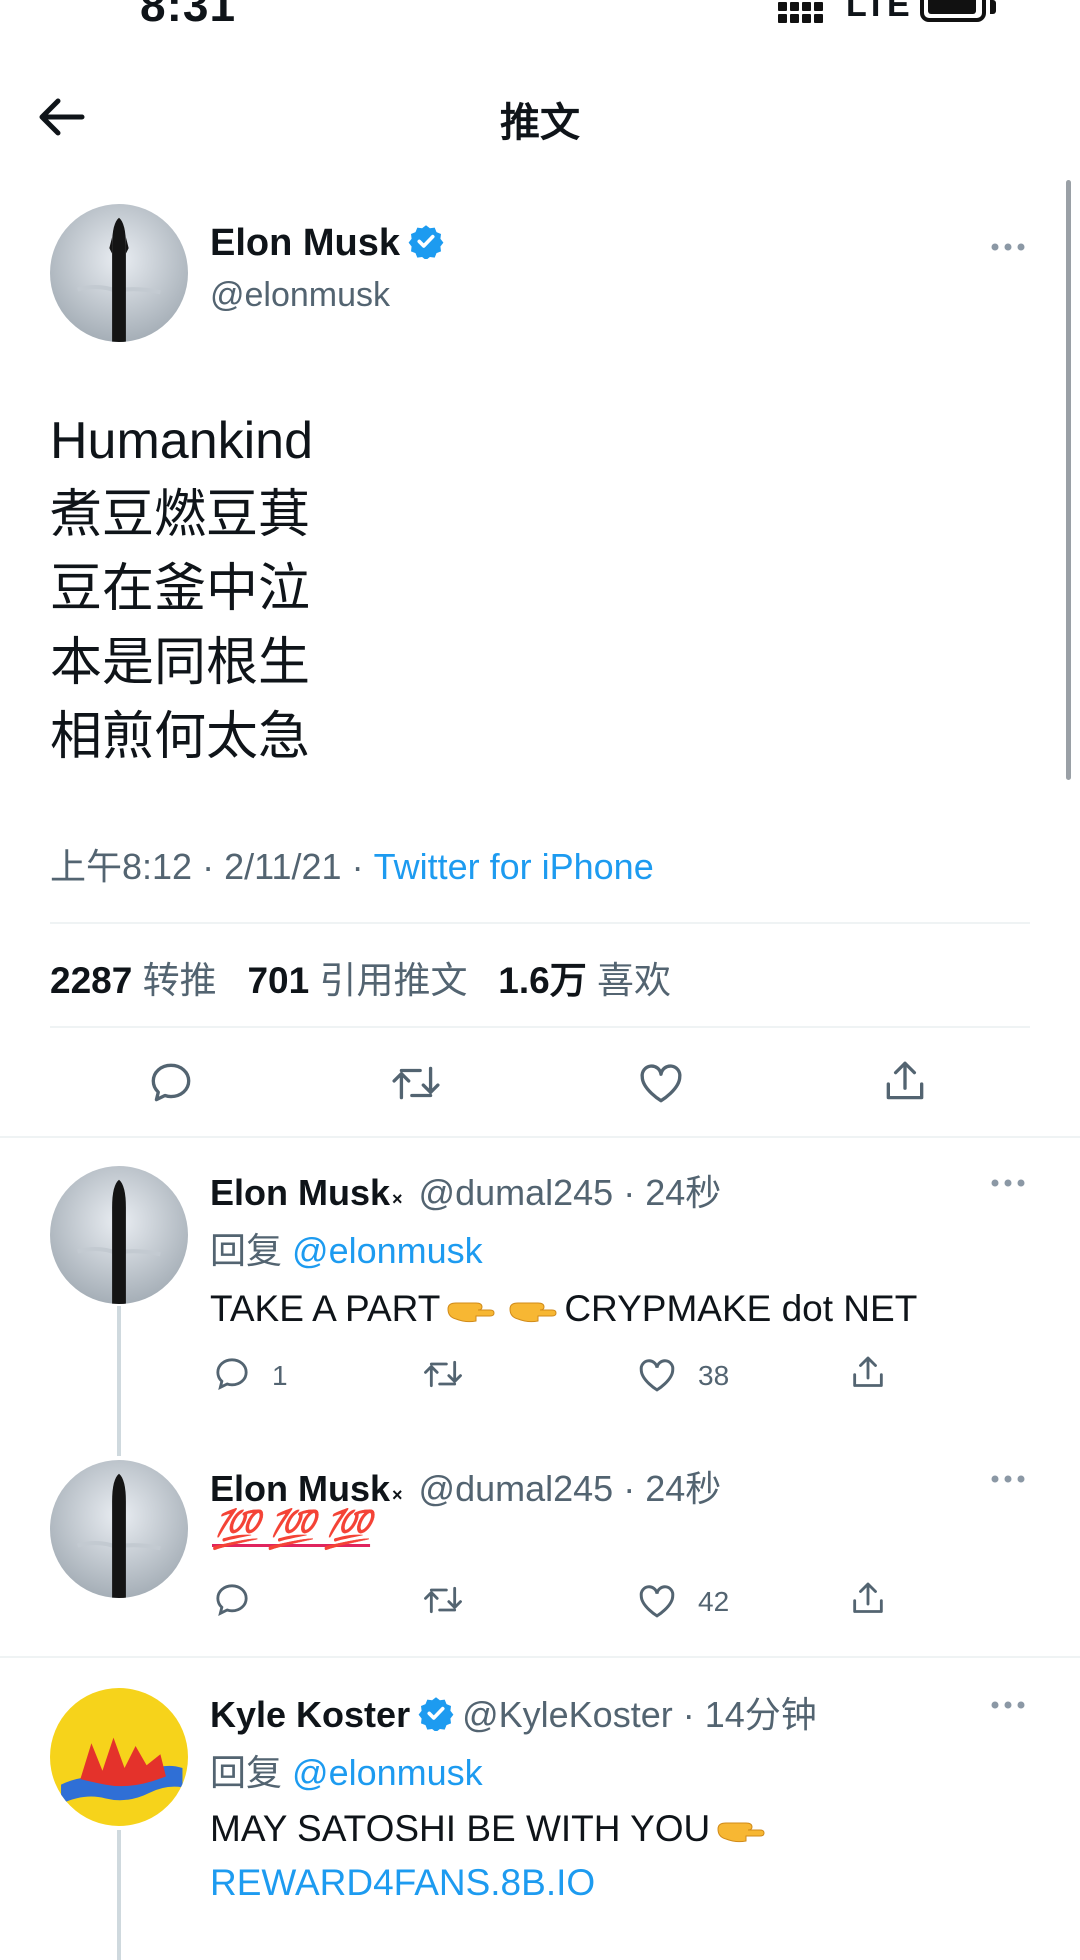  I want to click on tweet-meta: 上午8:12 · 2/11/21 · Twitter for iPhone, so click(352, 864).